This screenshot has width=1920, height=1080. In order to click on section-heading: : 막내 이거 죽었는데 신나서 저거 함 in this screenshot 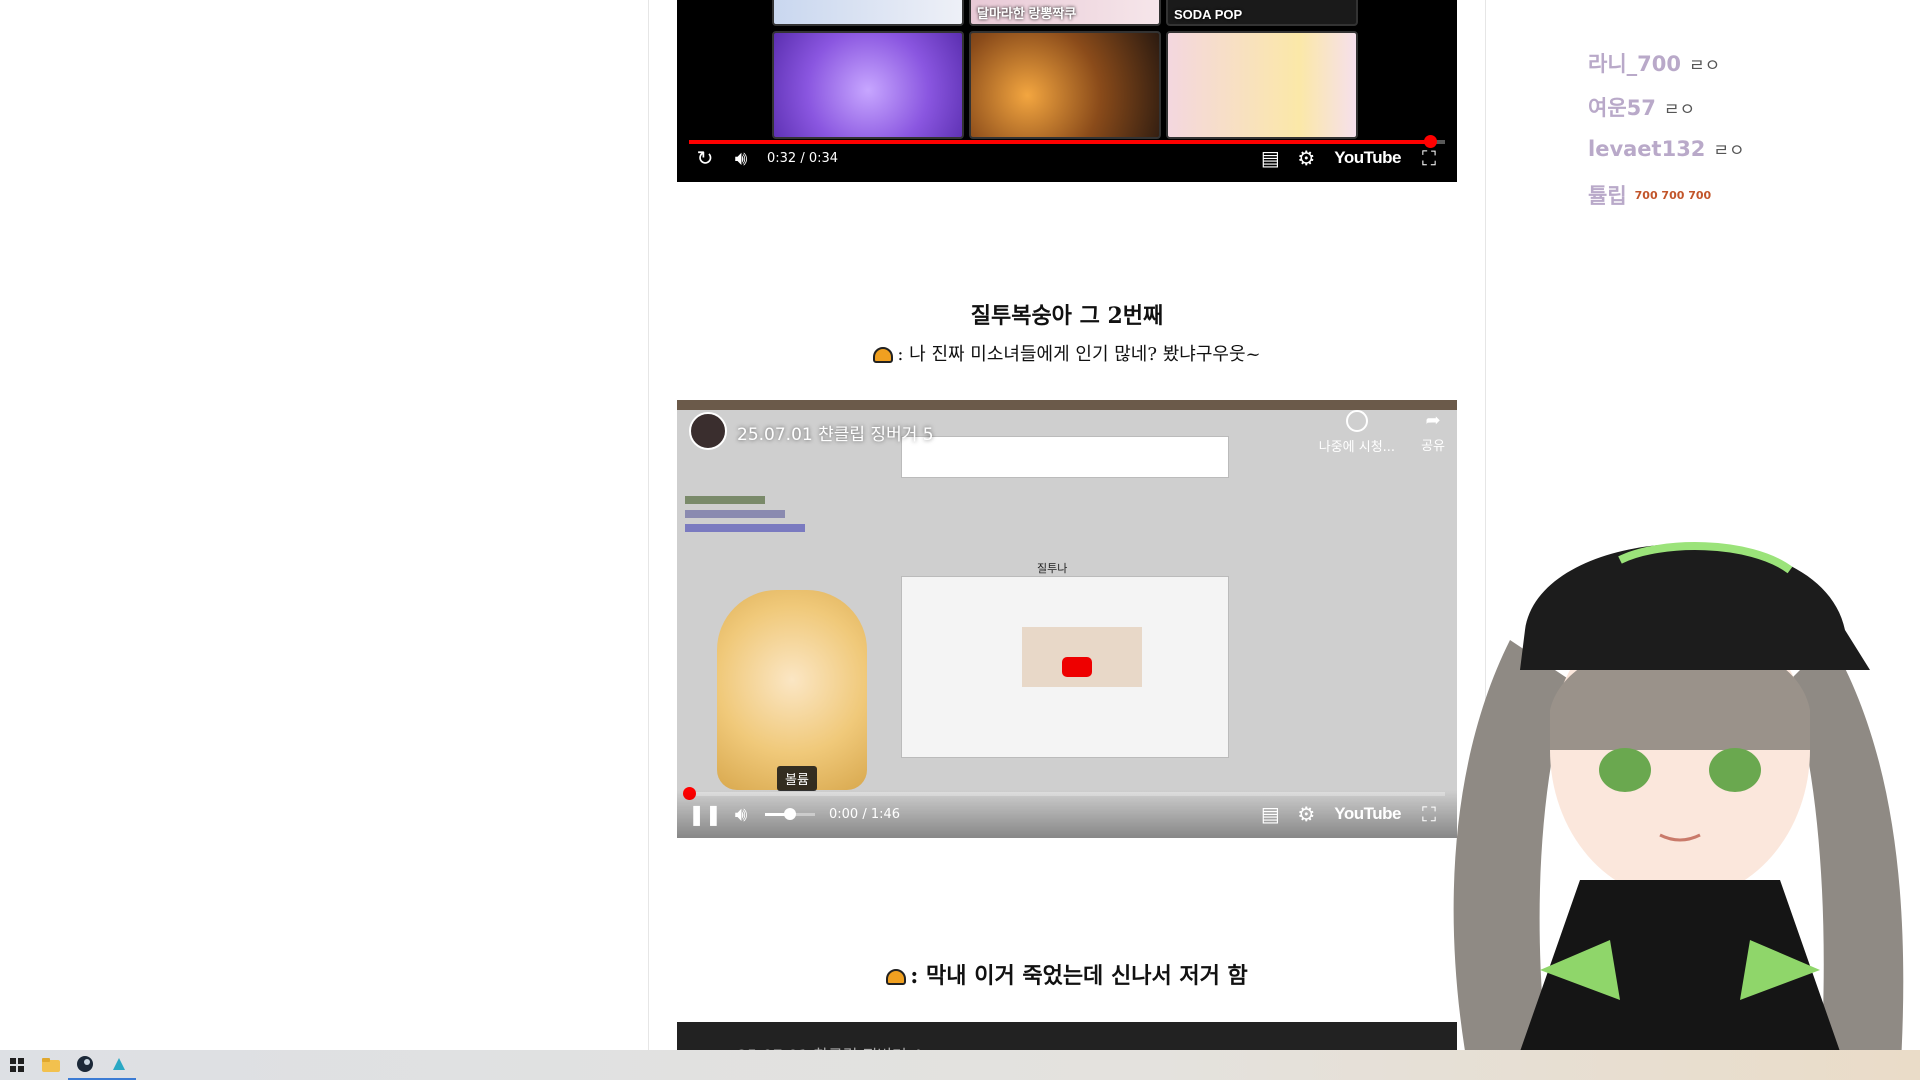, I will do `click(1067, 974)`.